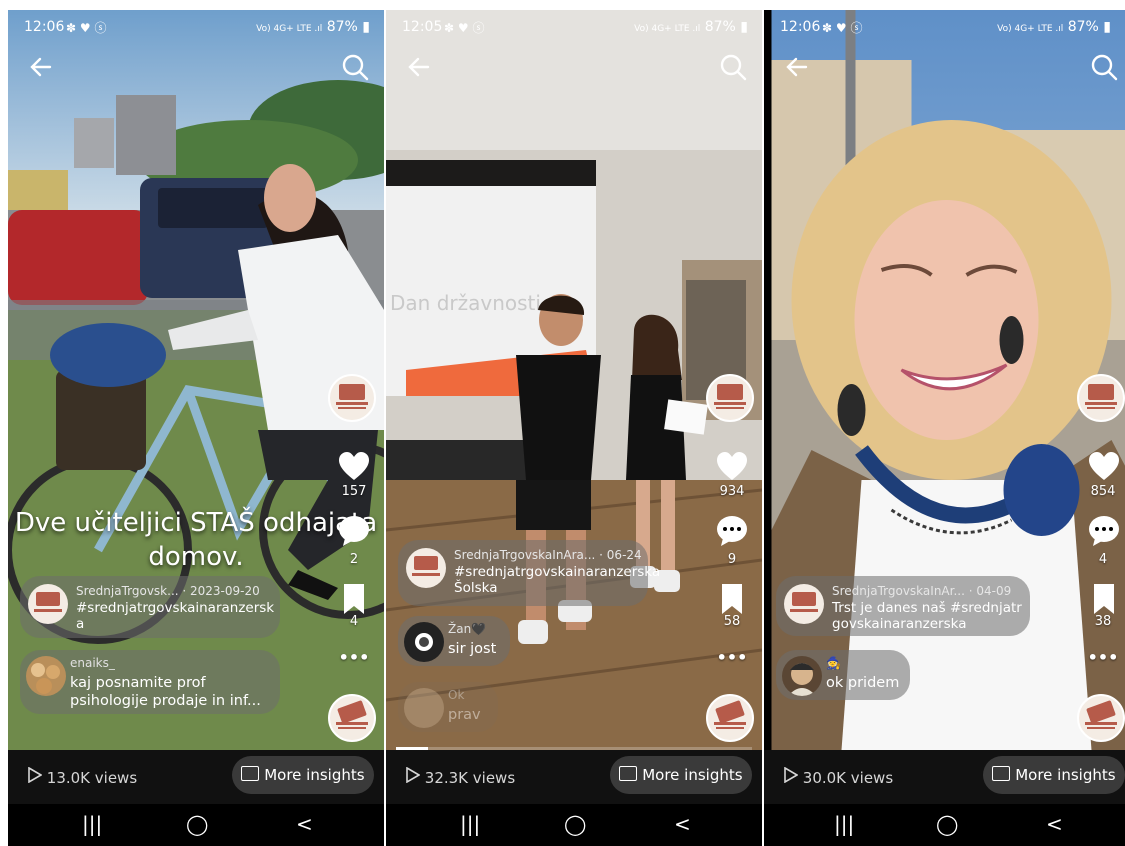  What do you see at coordinates (465, 303) in the screenshot?
I see `projector-text: Dan državnosti` at bounding box center [465, 303].